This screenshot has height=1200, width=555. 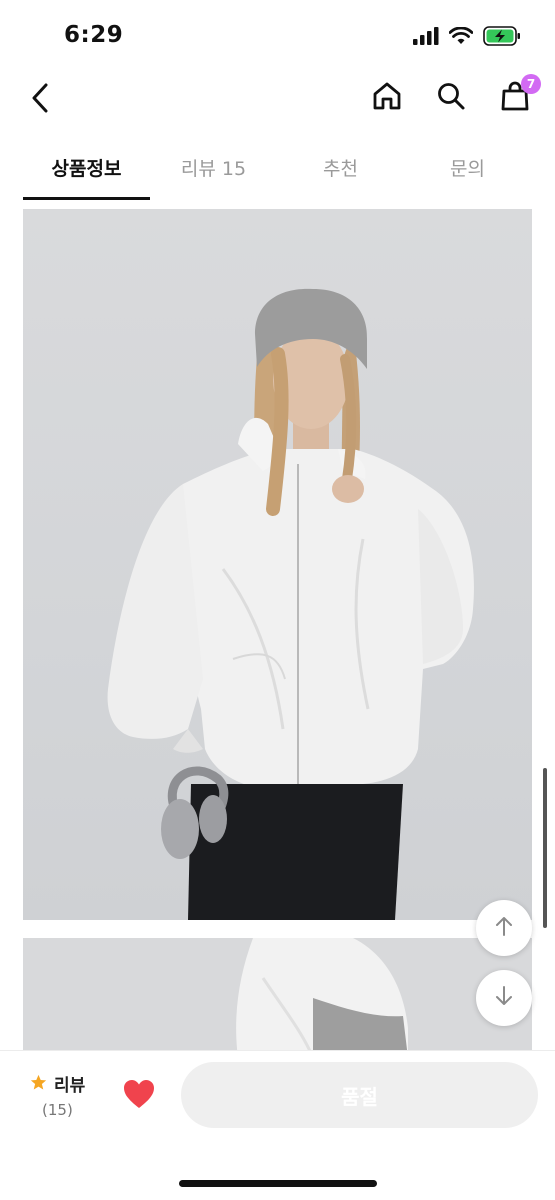 What do you see at coordinates (86, 167) in the screenshot?
I see `tab-product-info: 상품정보` at bounding box center [86, 167].